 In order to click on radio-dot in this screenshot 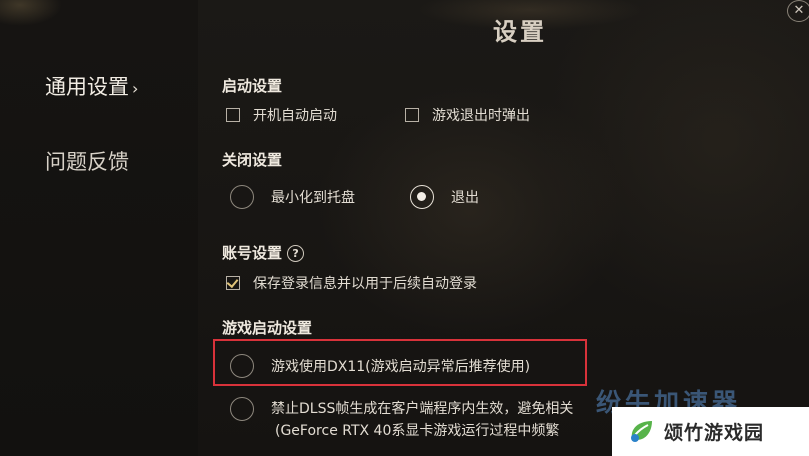, I will do `click(421, 196)`.